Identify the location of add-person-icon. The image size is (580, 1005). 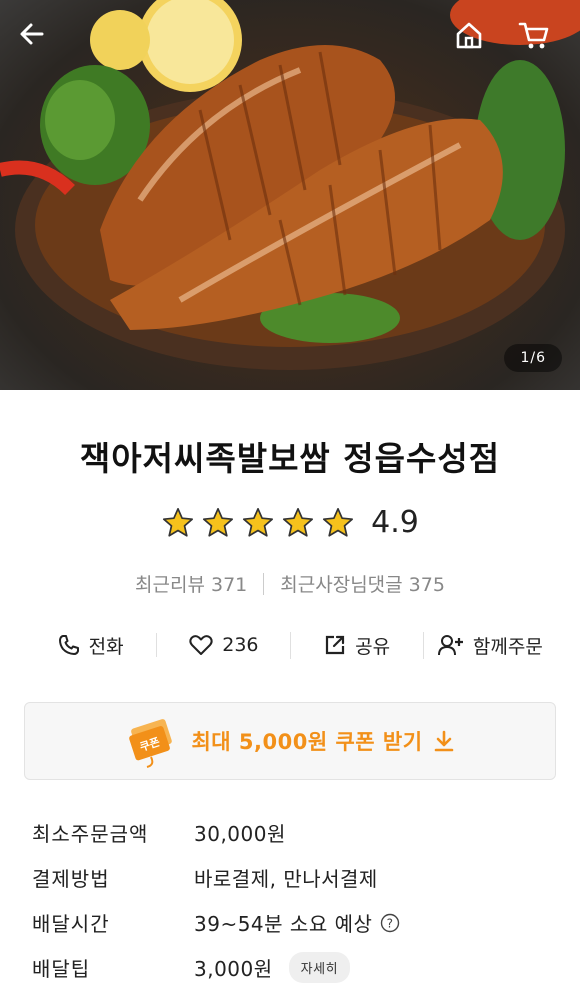
(450, 645).